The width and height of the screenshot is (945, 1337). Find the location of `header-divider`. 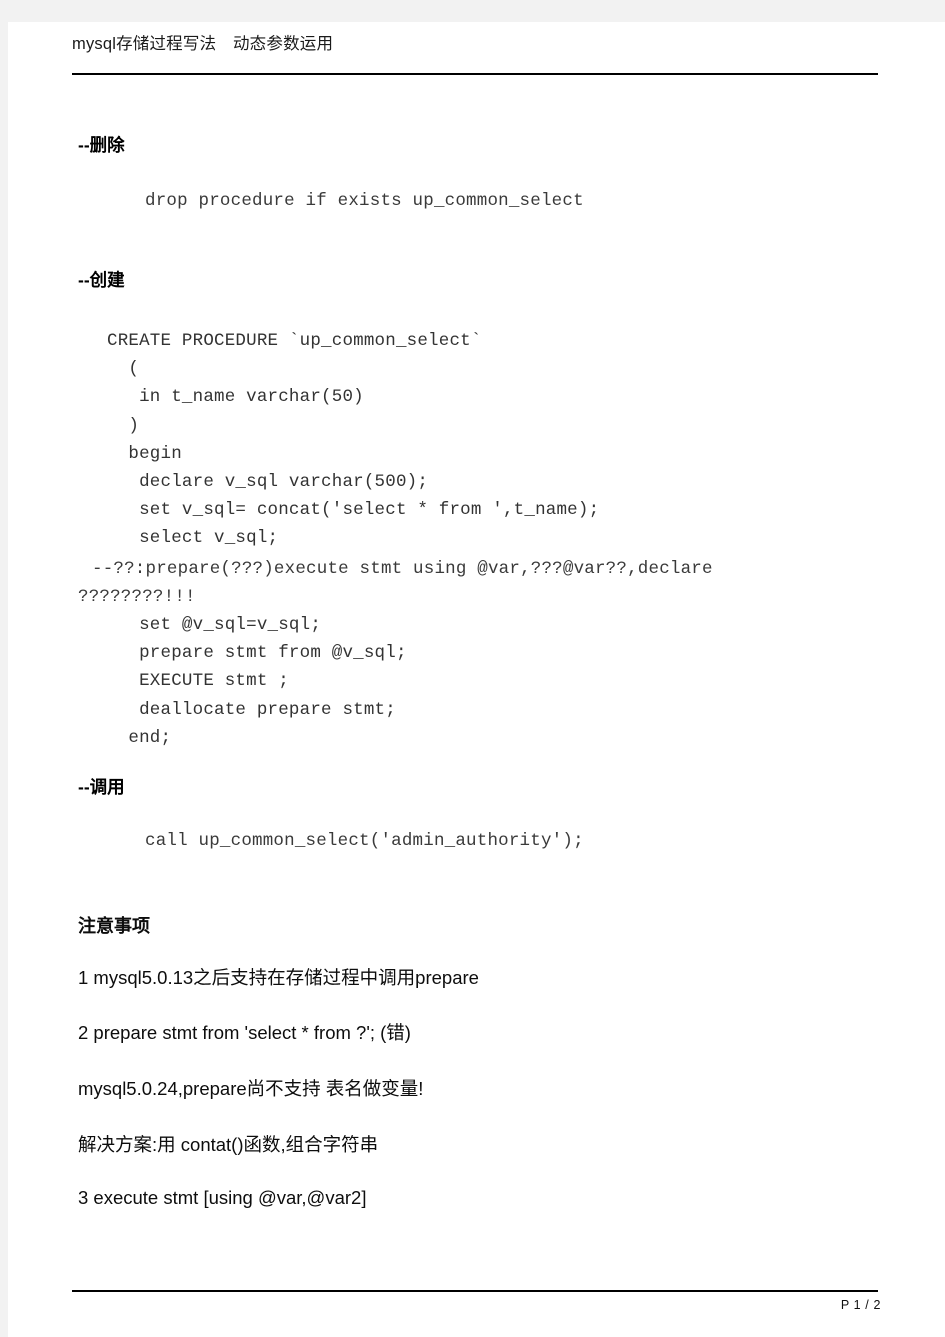

header-divider is located at coordinates (475, 74).